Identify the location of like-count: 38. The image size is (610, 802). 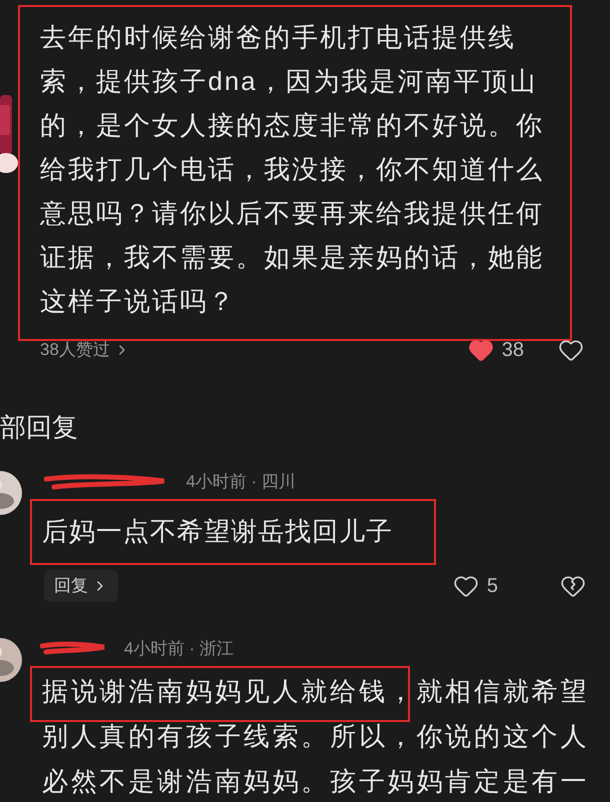
(513, 350).